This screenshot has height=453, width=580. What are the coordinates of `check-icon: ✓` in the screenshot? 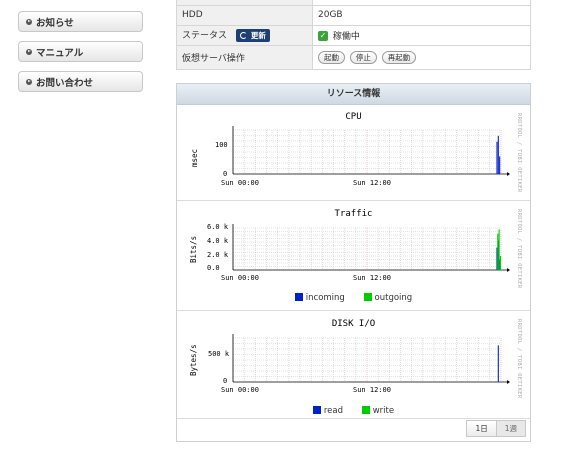 It's located at (323, 36).